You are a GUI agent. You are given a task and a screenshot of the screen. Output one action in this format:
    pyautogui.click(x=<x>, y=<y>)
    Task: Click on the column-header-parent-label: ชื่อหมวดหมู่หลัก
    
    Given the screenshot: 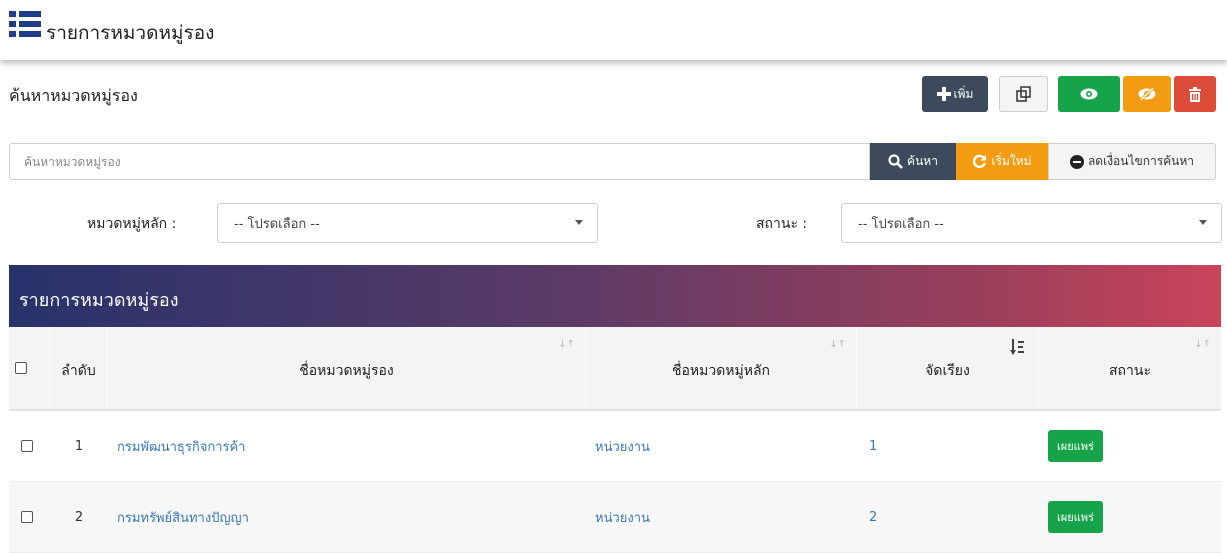 What is the action you would take?
    pyautogui.click(x=721, y=371)
    